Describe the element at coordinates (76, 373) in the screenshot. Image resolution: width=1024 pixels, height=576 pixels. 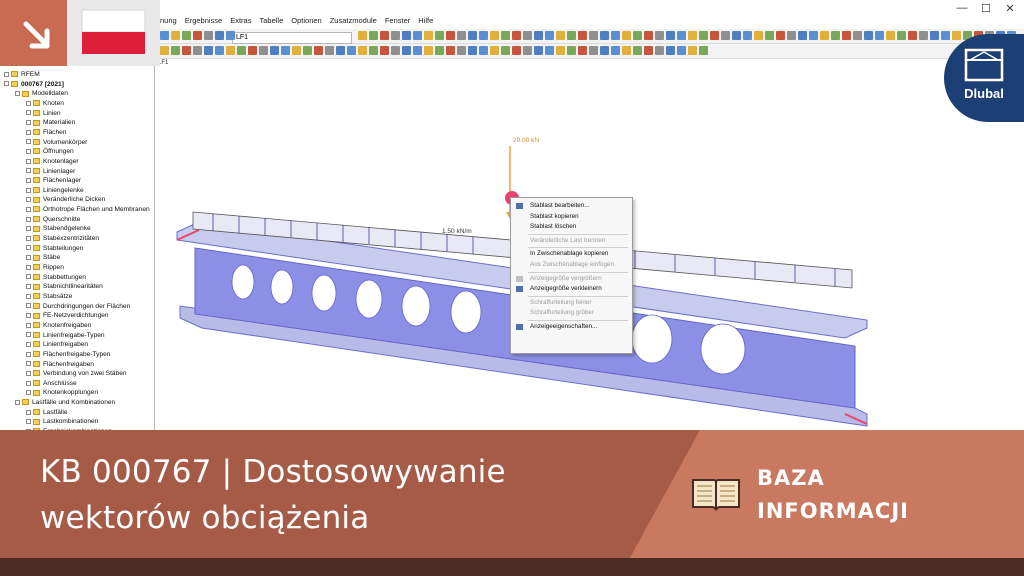
I see `navigator-item: Verbindung von zwei Stäben` at that location.